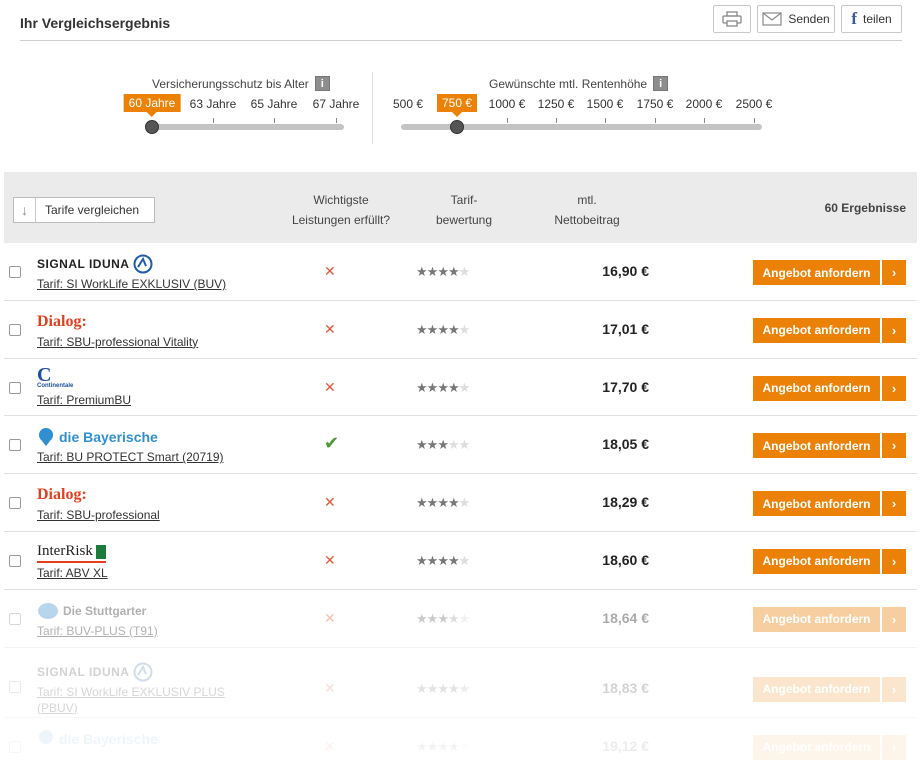 Image resolution: width=920 pixels, height=770 pixels. Describe the element at coordinates (152, 105) in the screenshot. I see `age-option-60: 60 Jahre` at that location.